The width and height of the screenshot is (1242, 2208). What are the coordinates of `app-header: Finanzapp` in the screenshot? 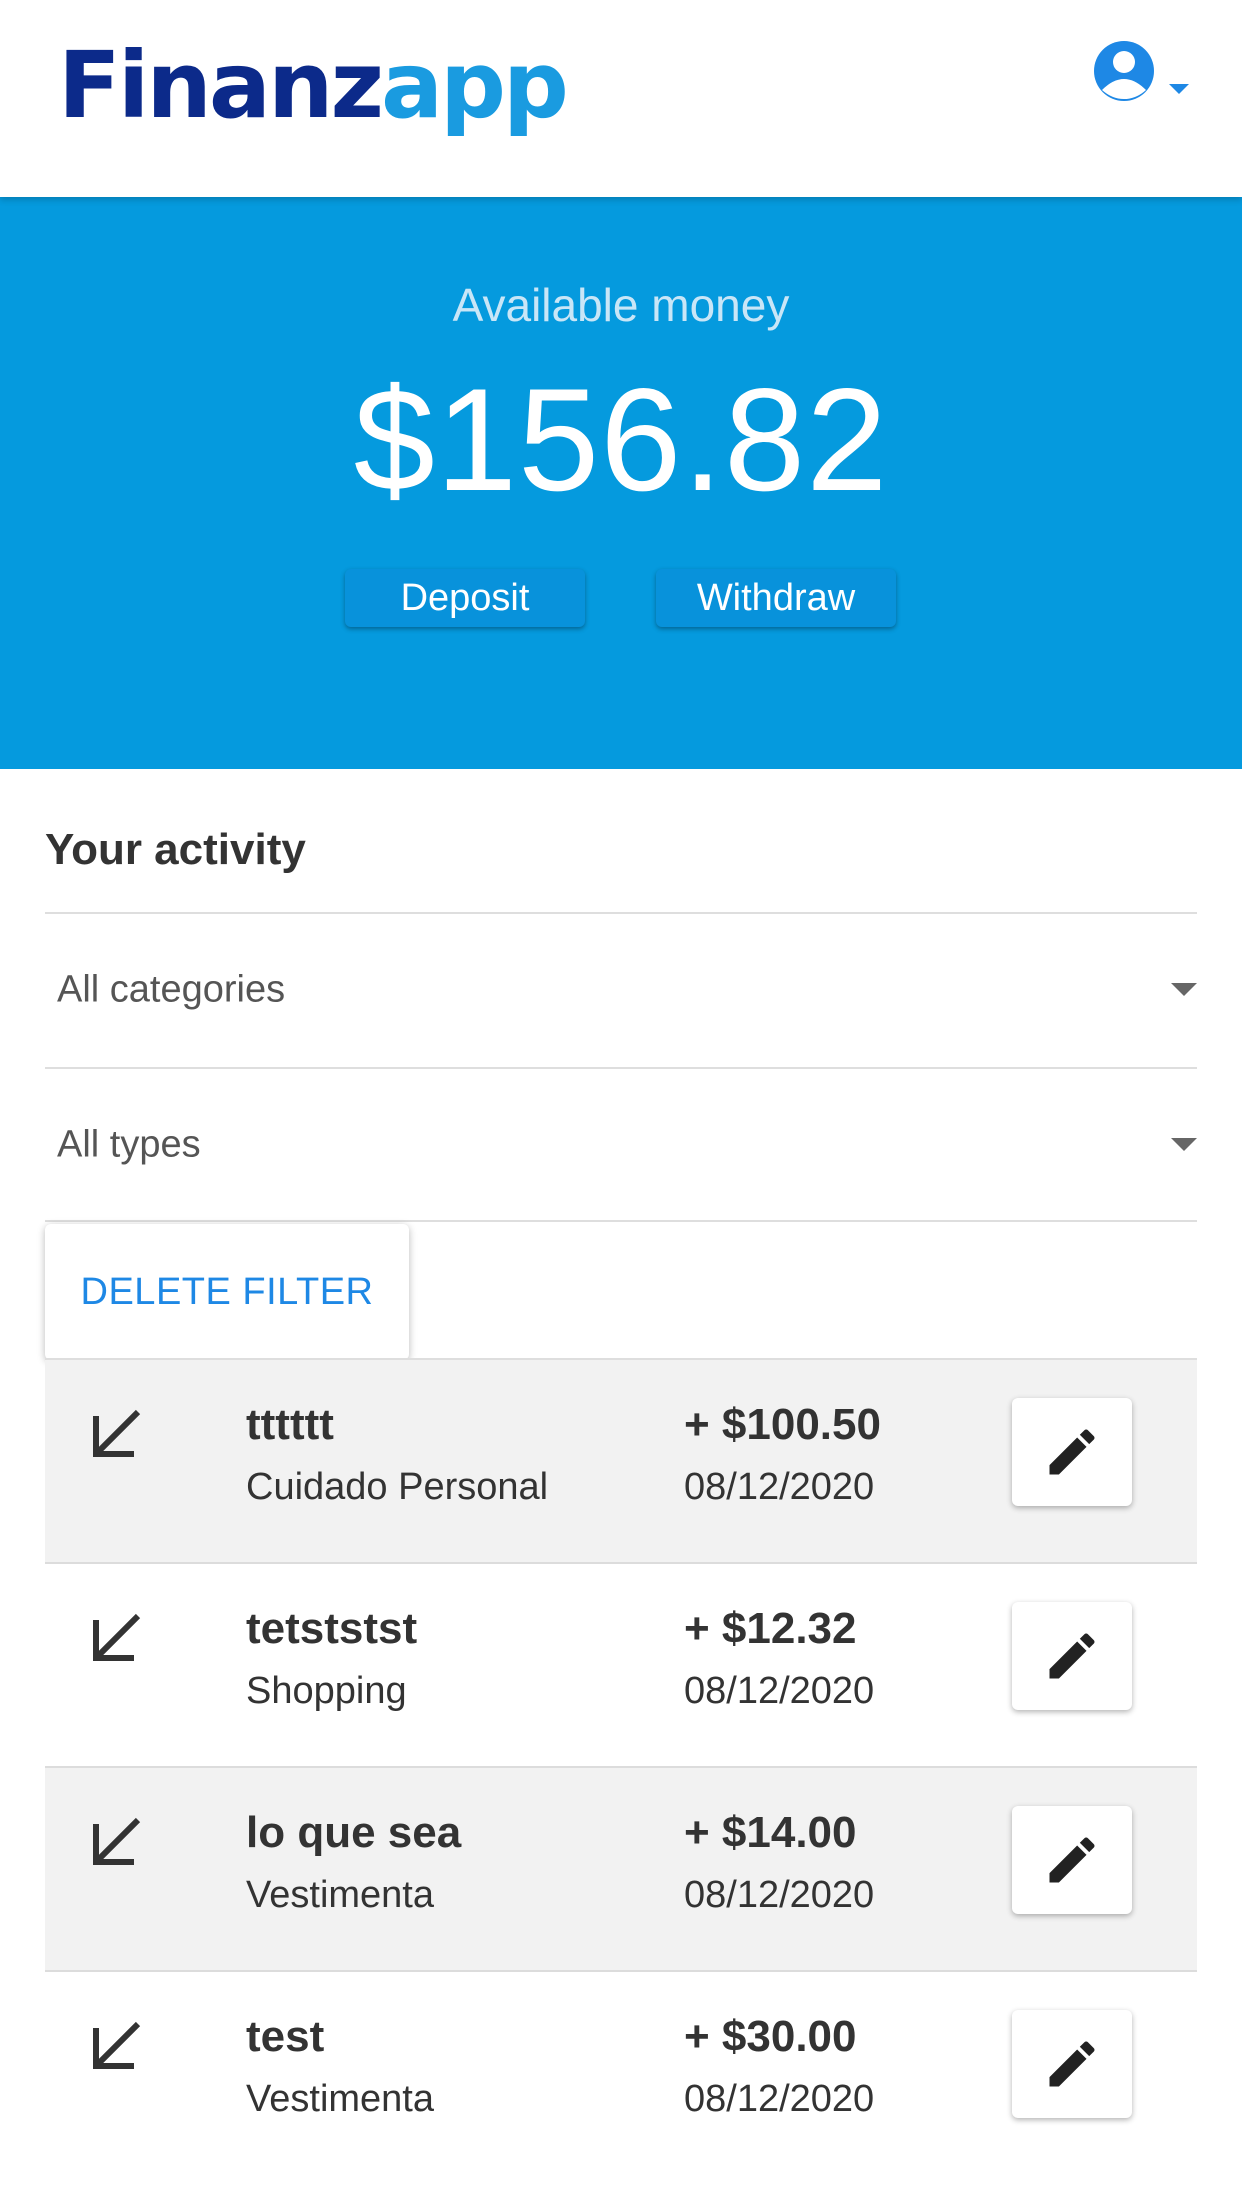 It's located at (621, 98).